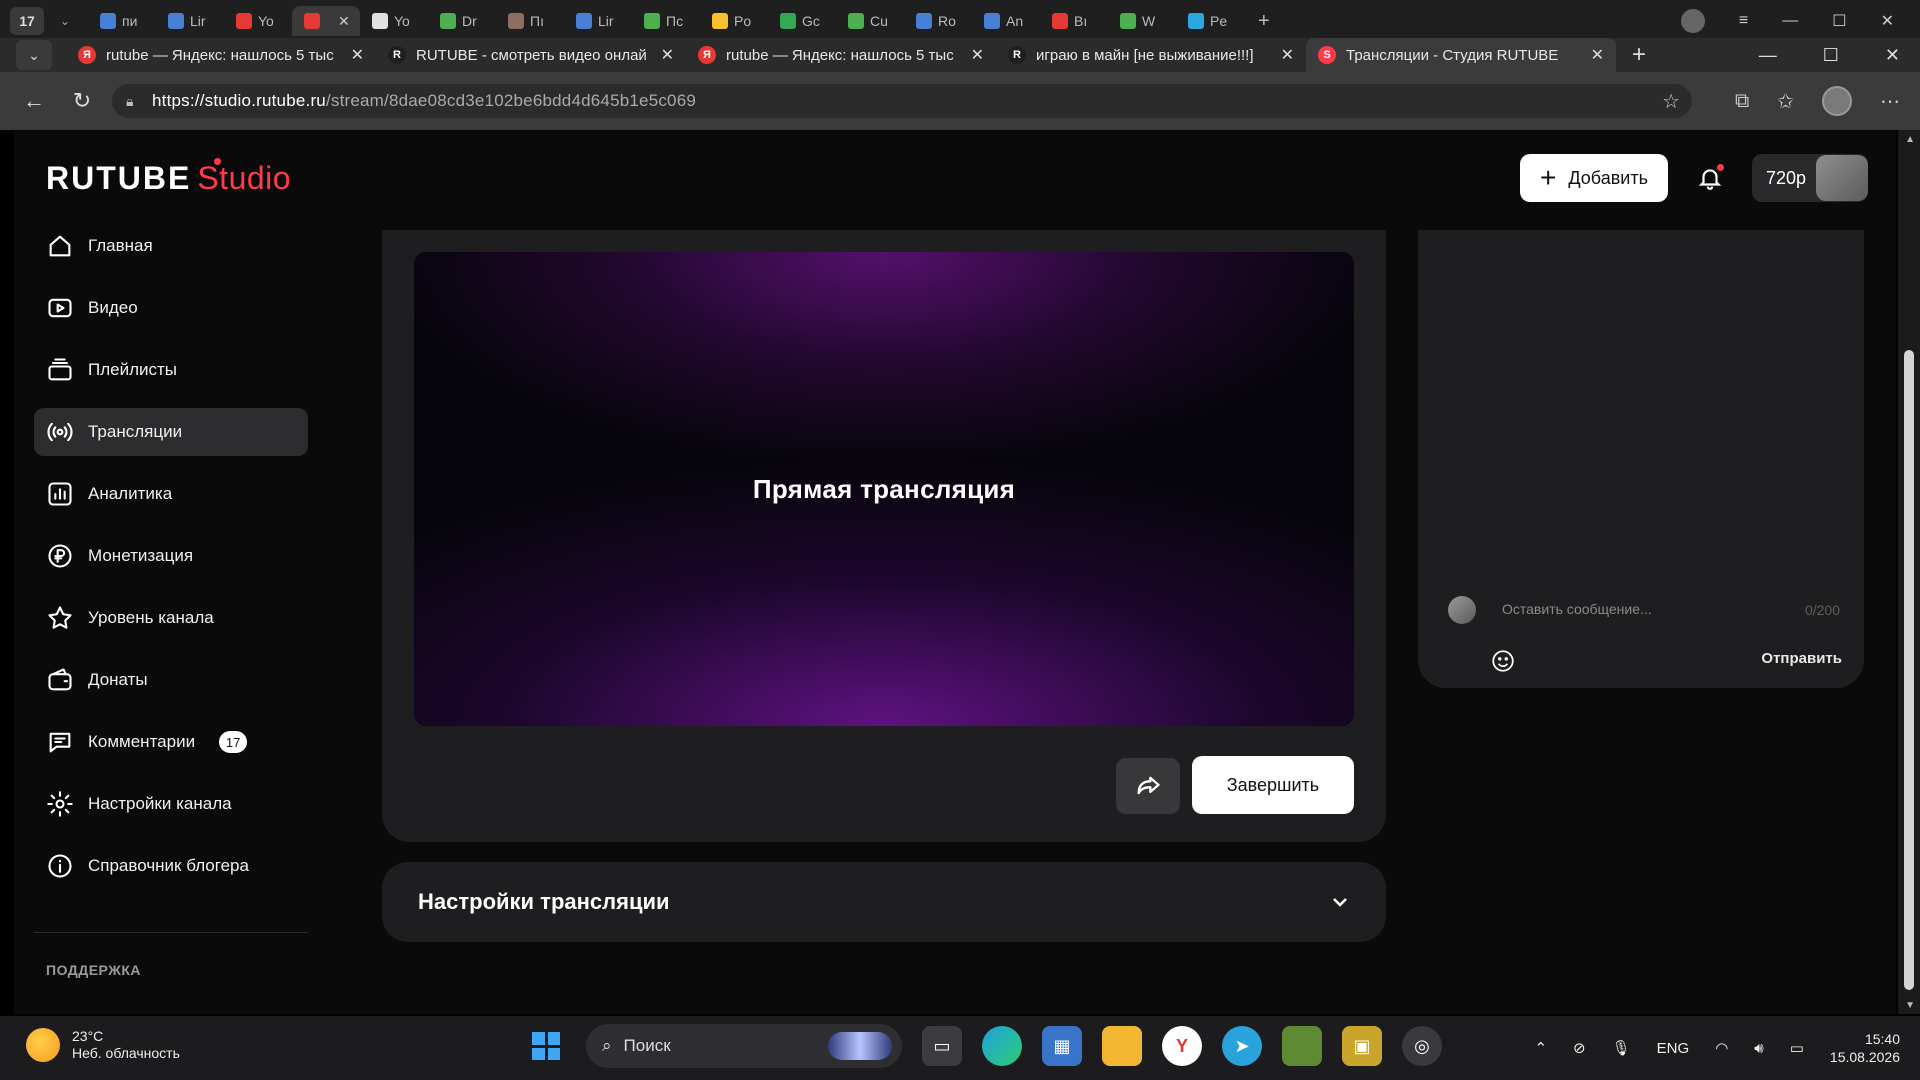 The width and height of the screenshot is (1920, 1080). Describe the element at coordinates (27, 21) in the screenshot. I see `workspace-counter: 17` at that location.